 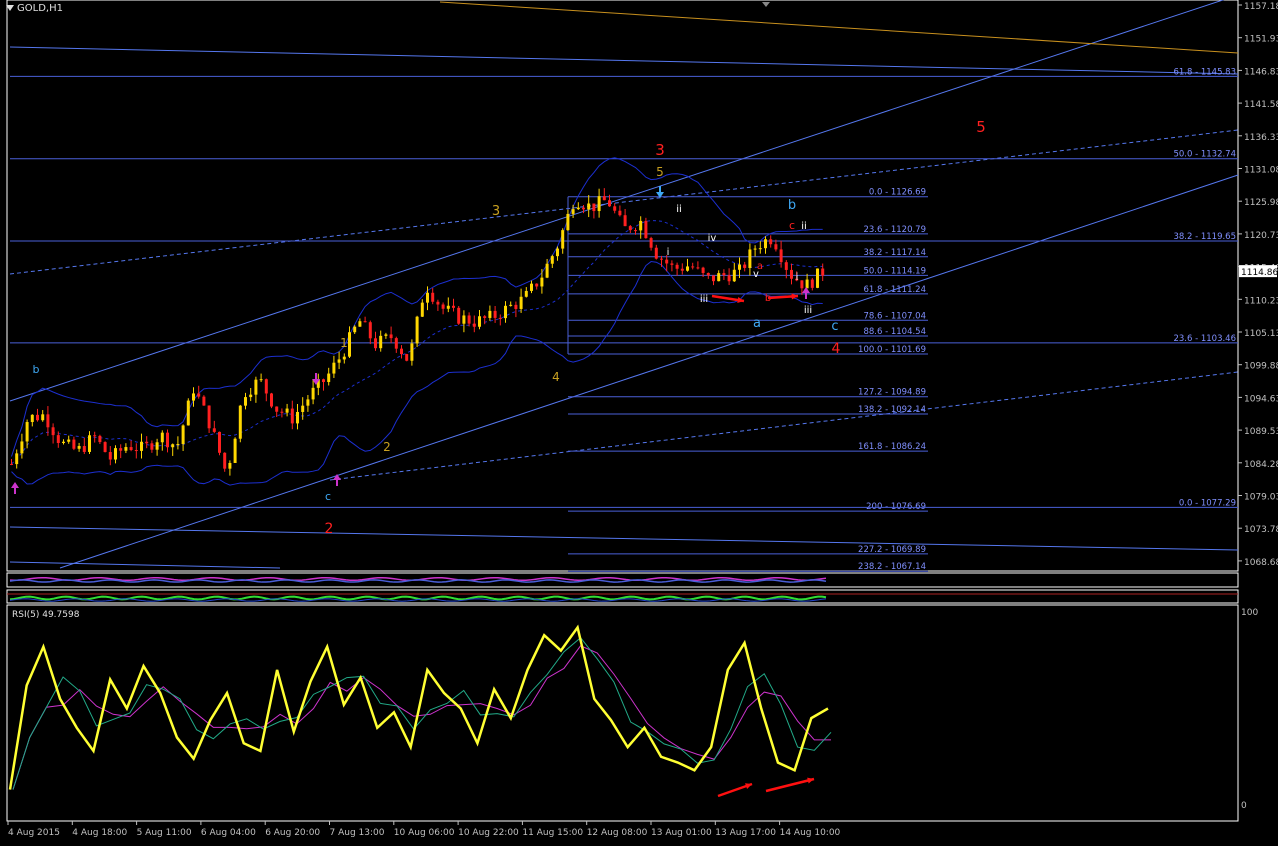 What do you see at coordinates (337, 480) in the screenshot?
I see `up-arrow-icon` at bounding box center [337, 480].